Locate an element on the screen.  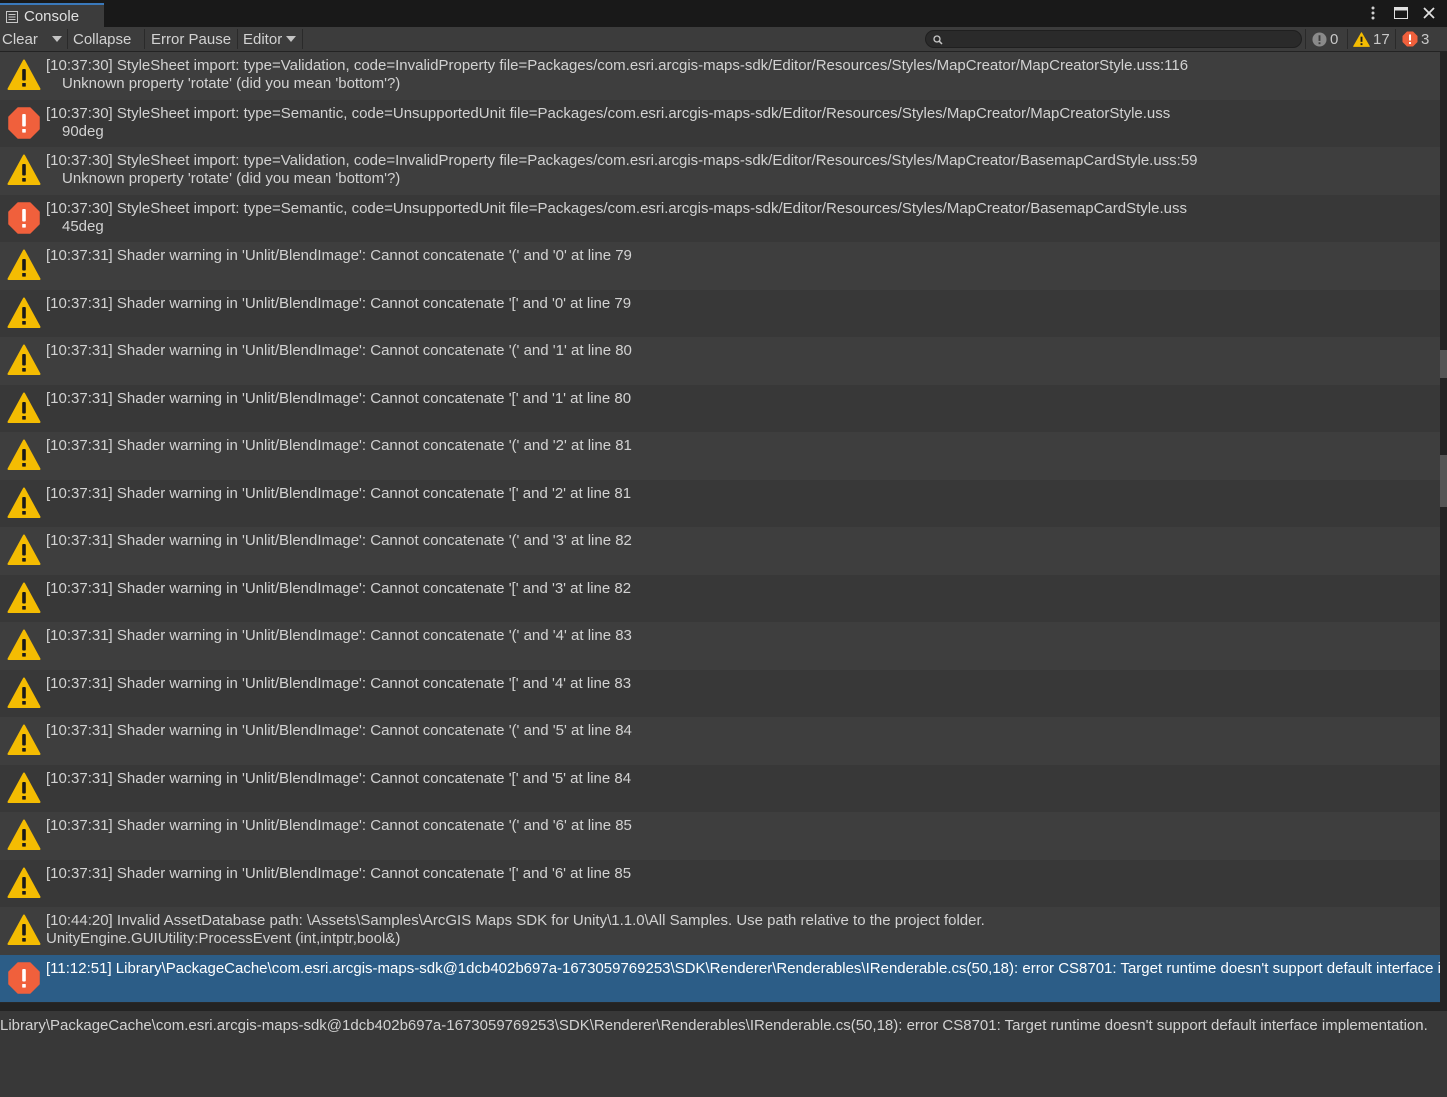
log-entry-detail: 45deg is located at coordinates (83, 226).